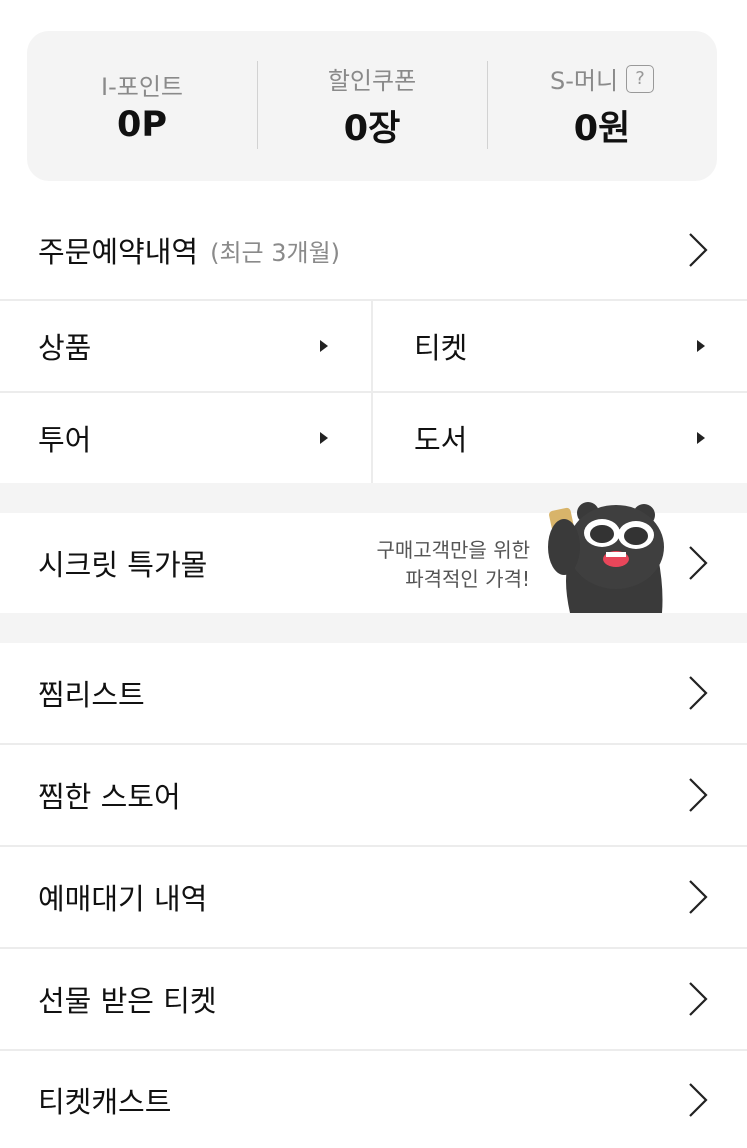 The image size is (747, 1148). I want to click on ticketcast-label: 티켓캐스트, so click(105, 1101).